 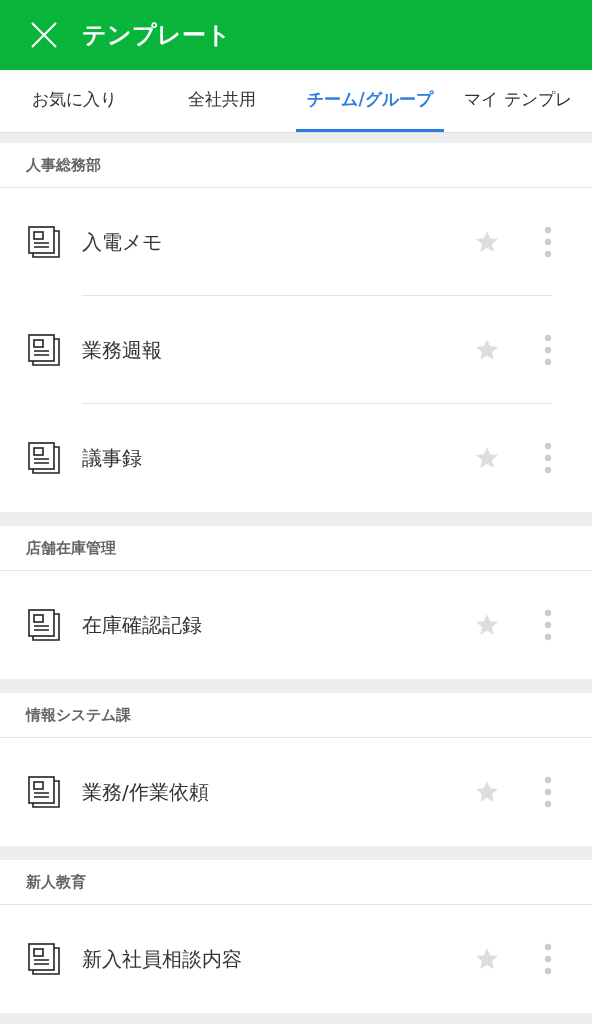 I want to click on template-name: 業務週報, so click(x=122, y=350).